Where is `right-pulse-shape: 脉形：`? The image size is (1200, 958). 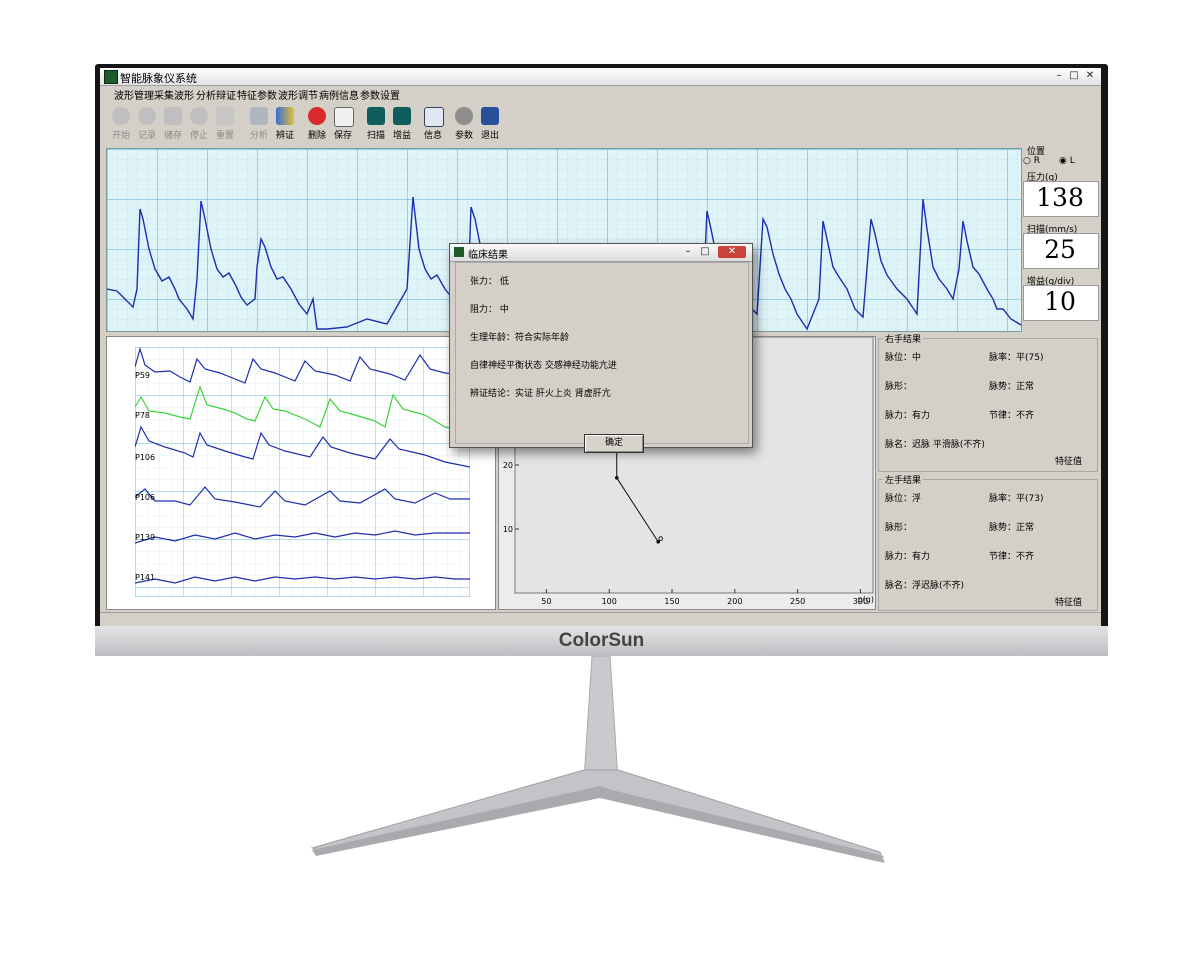
right-pulse-shape: 脉形： is located at coordinates (899, 387).